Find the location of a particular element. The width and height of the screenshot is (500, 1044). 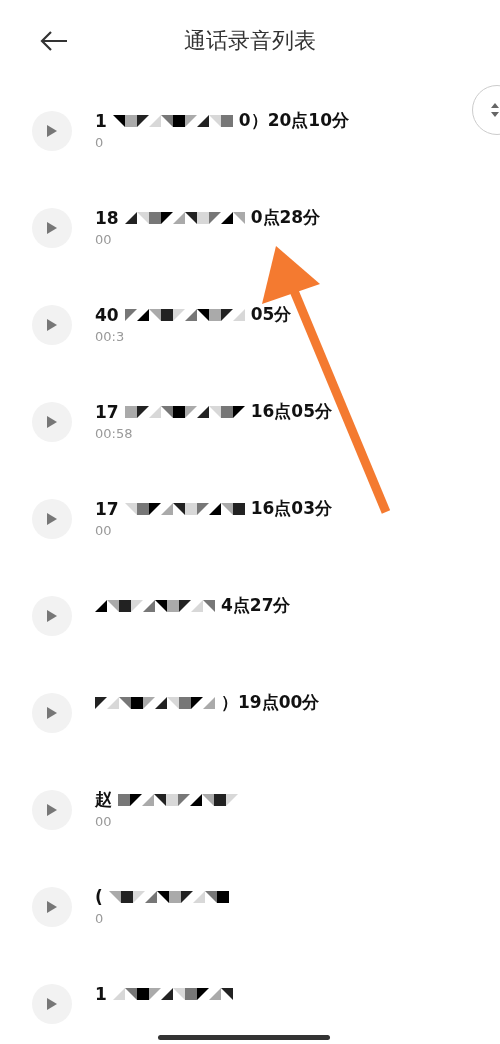

recording-title: 16点05分 is located at coordinates (291, 411).